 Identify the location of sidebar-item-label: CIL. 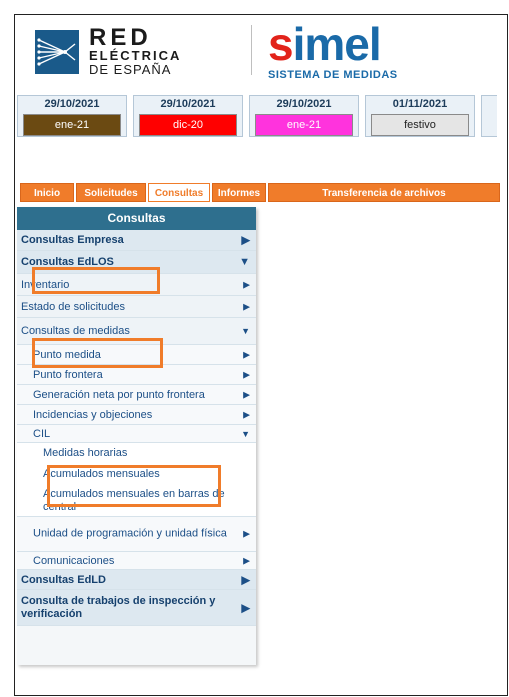
(42, 433).